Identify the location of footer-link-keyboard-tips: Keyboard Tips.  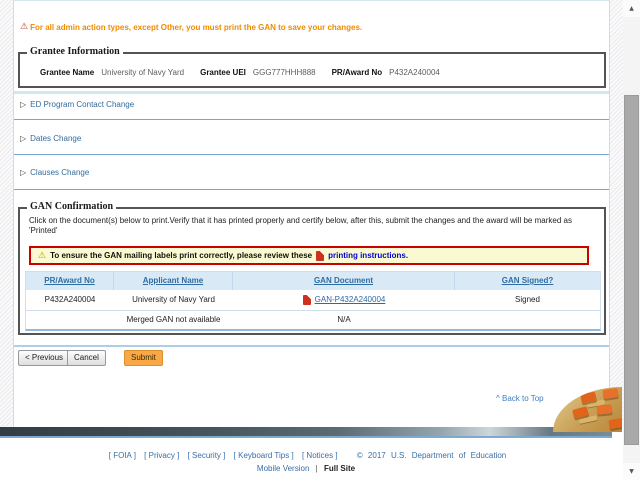
(263, 455).